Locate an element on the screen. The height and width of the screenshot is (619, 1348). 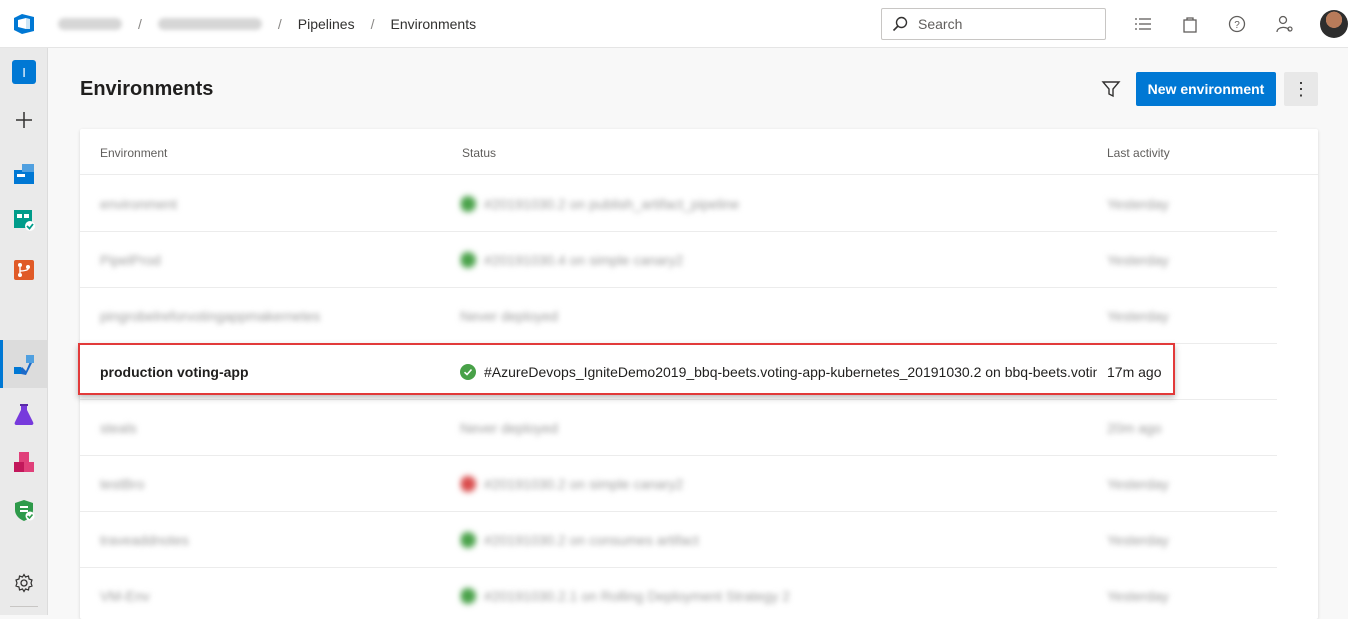
user-settings-icon is located at coordinates (1285, 24).